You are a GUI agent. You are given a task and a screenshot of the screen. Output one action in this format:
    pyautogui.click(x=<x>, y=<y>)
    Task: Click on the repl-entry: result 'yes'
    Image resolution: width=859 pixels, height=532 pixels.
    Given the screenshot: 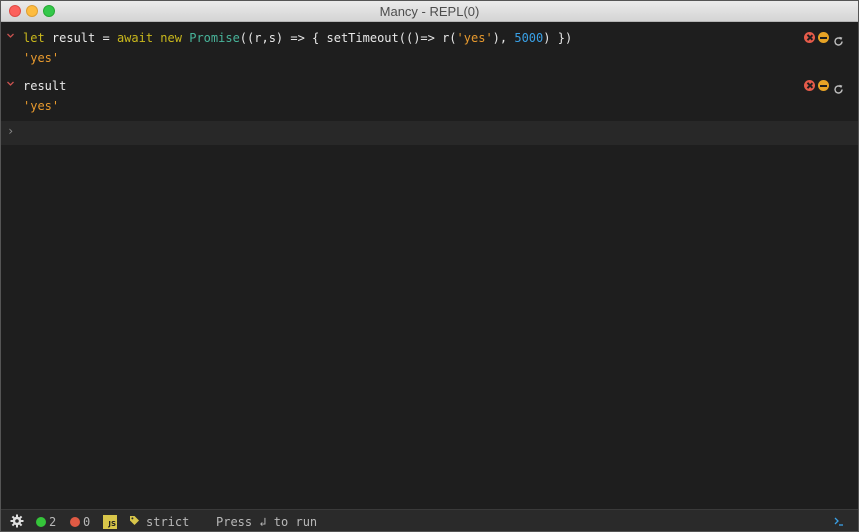 What is the action you would take?
    pyautogui.click(x=429, y=97)
    